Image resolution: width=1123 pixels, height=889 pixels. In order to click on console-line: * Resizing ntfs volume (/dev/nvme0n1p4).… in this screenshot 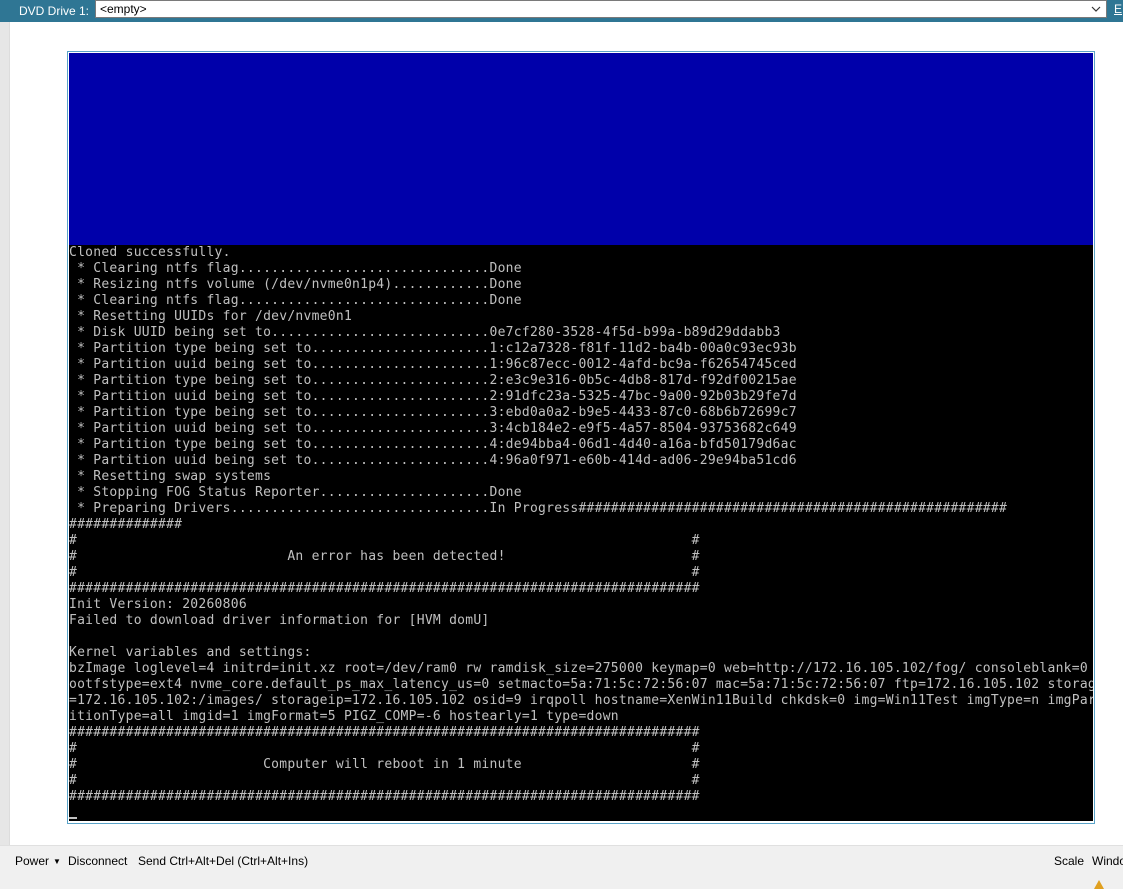, I will do `click(295, 284)`.